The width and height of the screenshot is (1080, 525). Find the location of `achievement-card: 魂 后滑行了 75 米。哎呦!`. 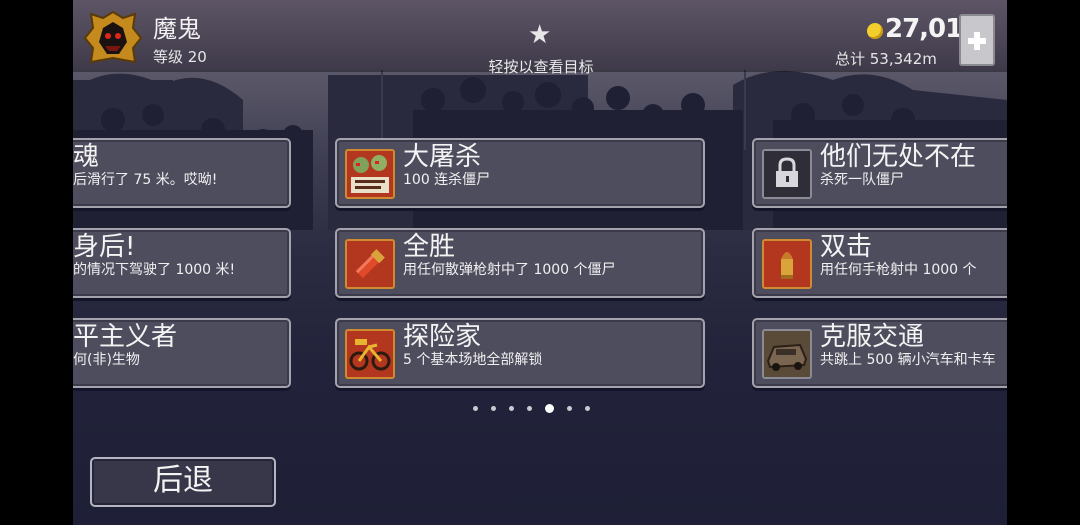

achievement-card: 魂 后滑行了 75 米。哎呦! is located at coordinates (182, 173).